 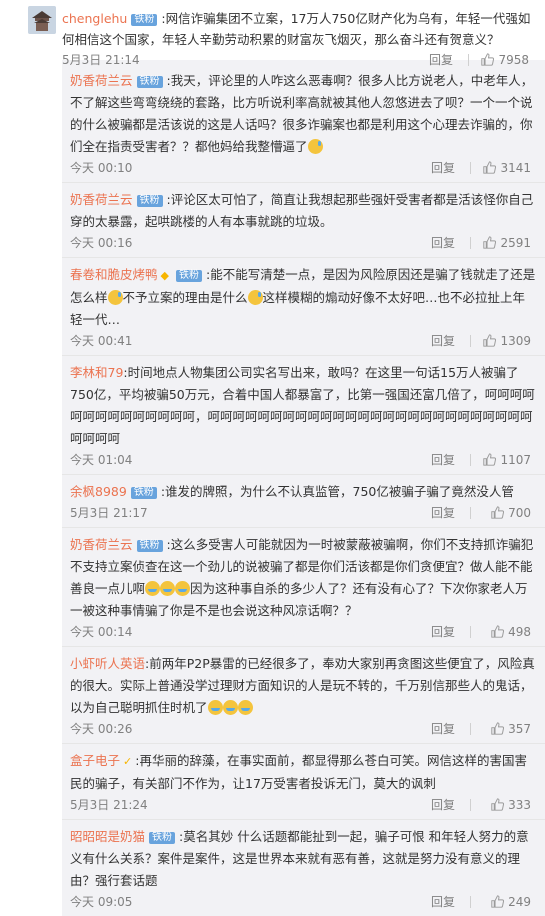 What do you see at coordinates (96, 372) in the screenshot?
I see `reply-author: 李林和79` at bounding box center [96, 372].